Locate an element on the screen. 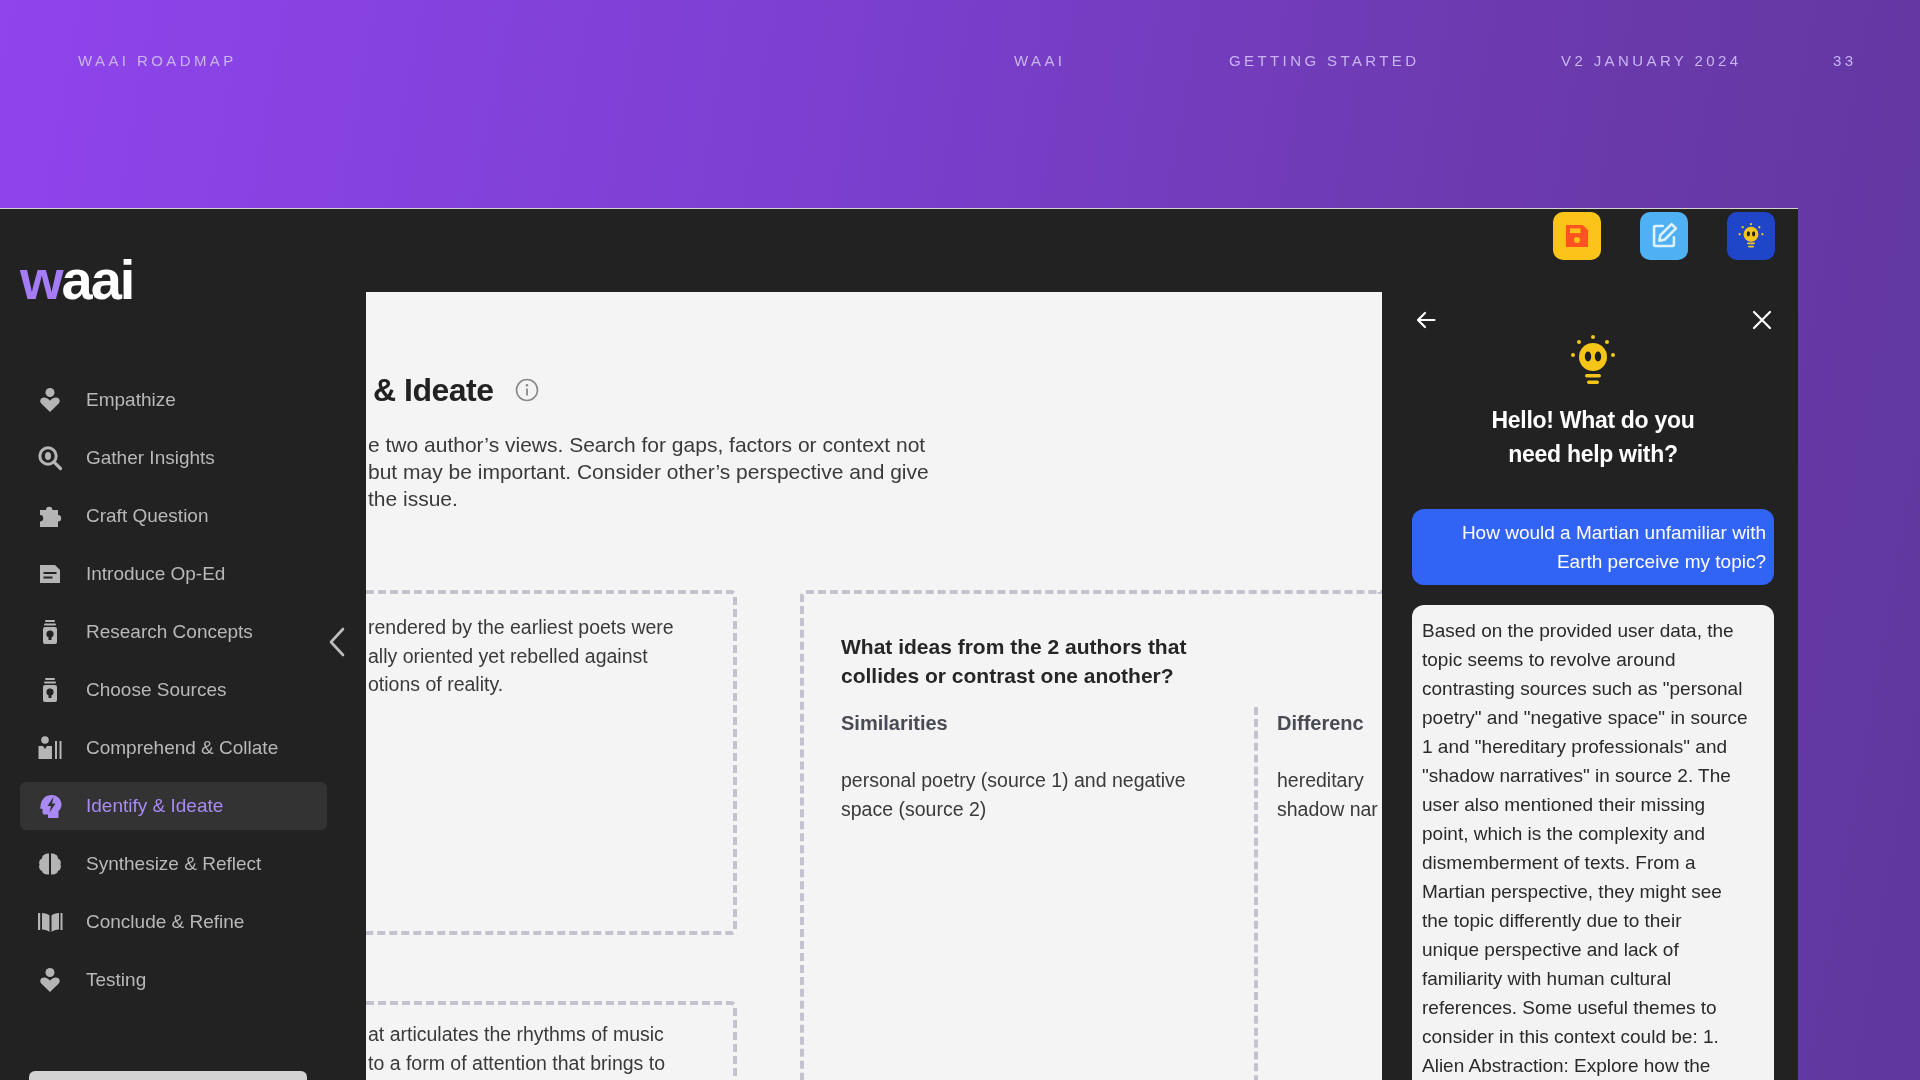 This screenshot has width=1920, height=1080. chevron-left-icon is located at coordinates (337, 642).